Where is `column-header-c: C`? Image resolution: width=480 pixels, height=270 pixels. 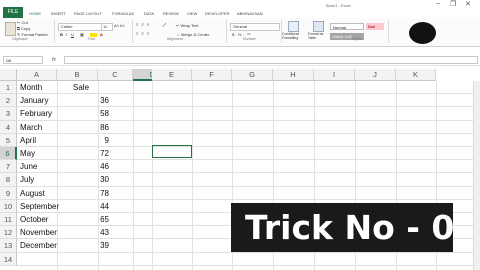 column-header-c: C is located at coordinates (115, 75).